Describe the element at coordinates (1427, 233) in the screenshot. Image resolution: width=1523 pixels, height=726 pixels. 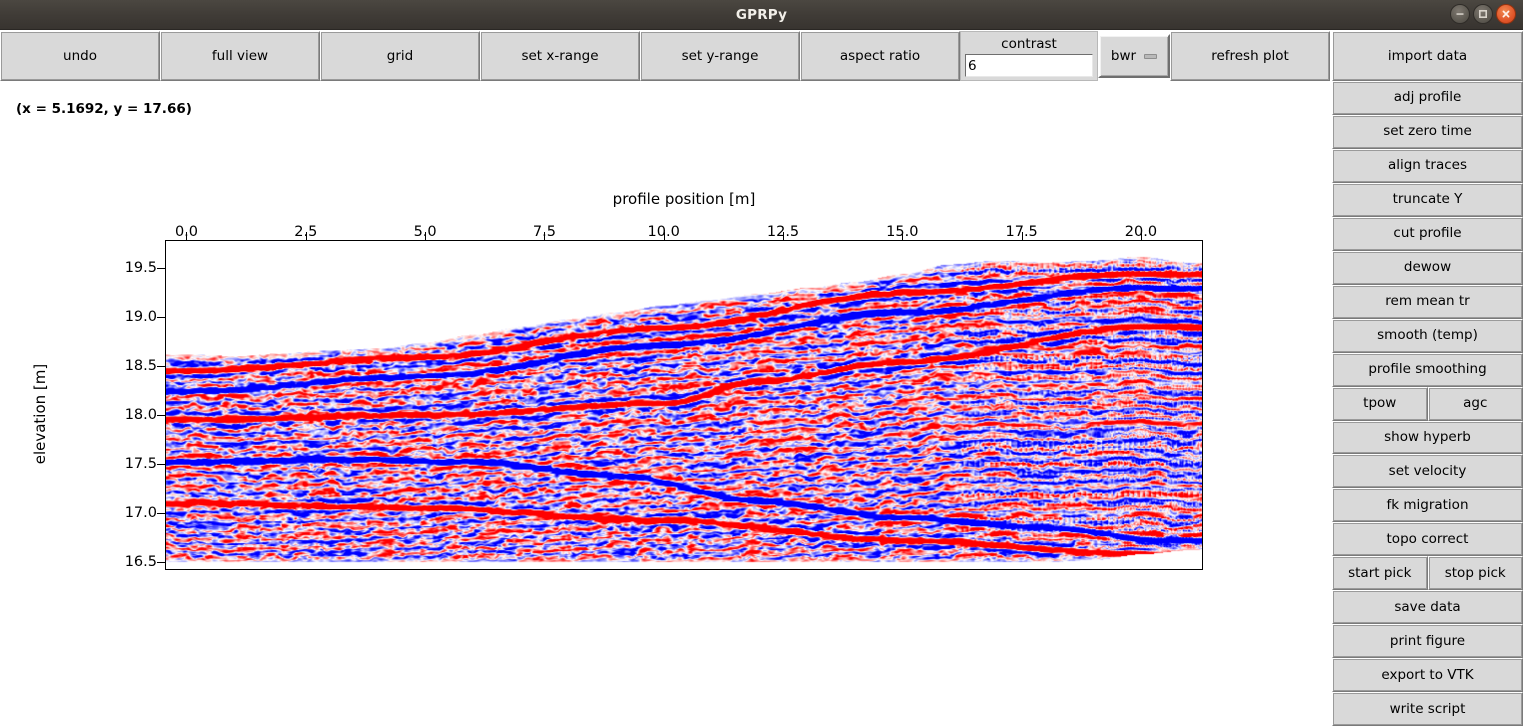
I see `sidebar-item-cut-profile: cut profile` at that location.